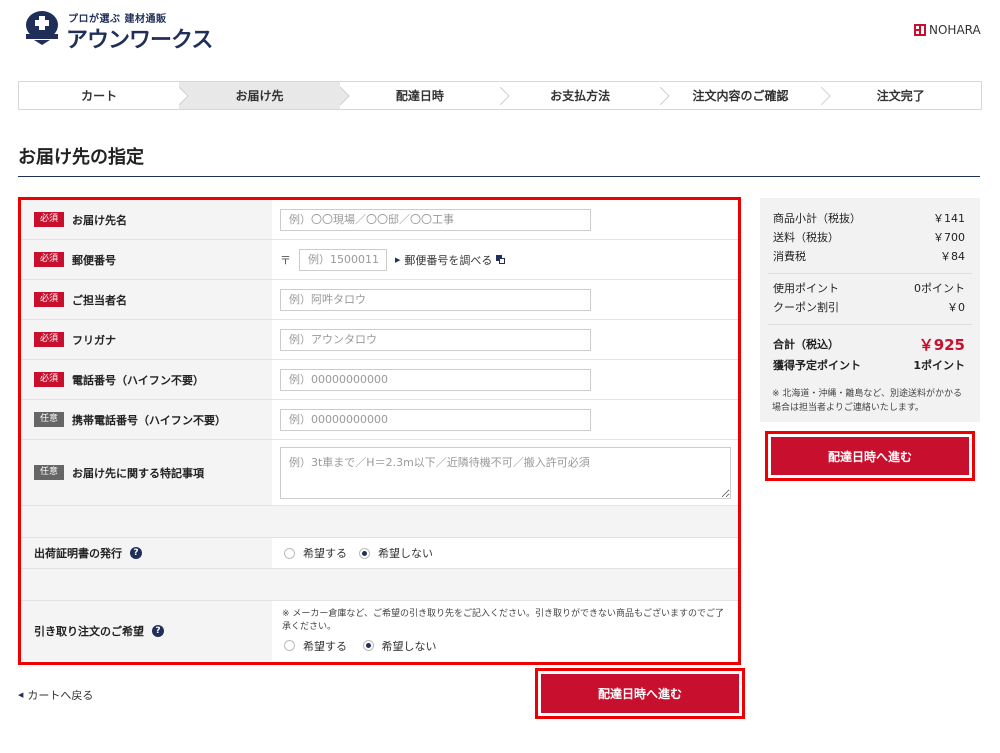 This screenshot has width=1000, height=753. What do you see at coordinates (94, 260) in the screenshot?
I see `field-label: 郵便番号` at bounding box center [94, 260].